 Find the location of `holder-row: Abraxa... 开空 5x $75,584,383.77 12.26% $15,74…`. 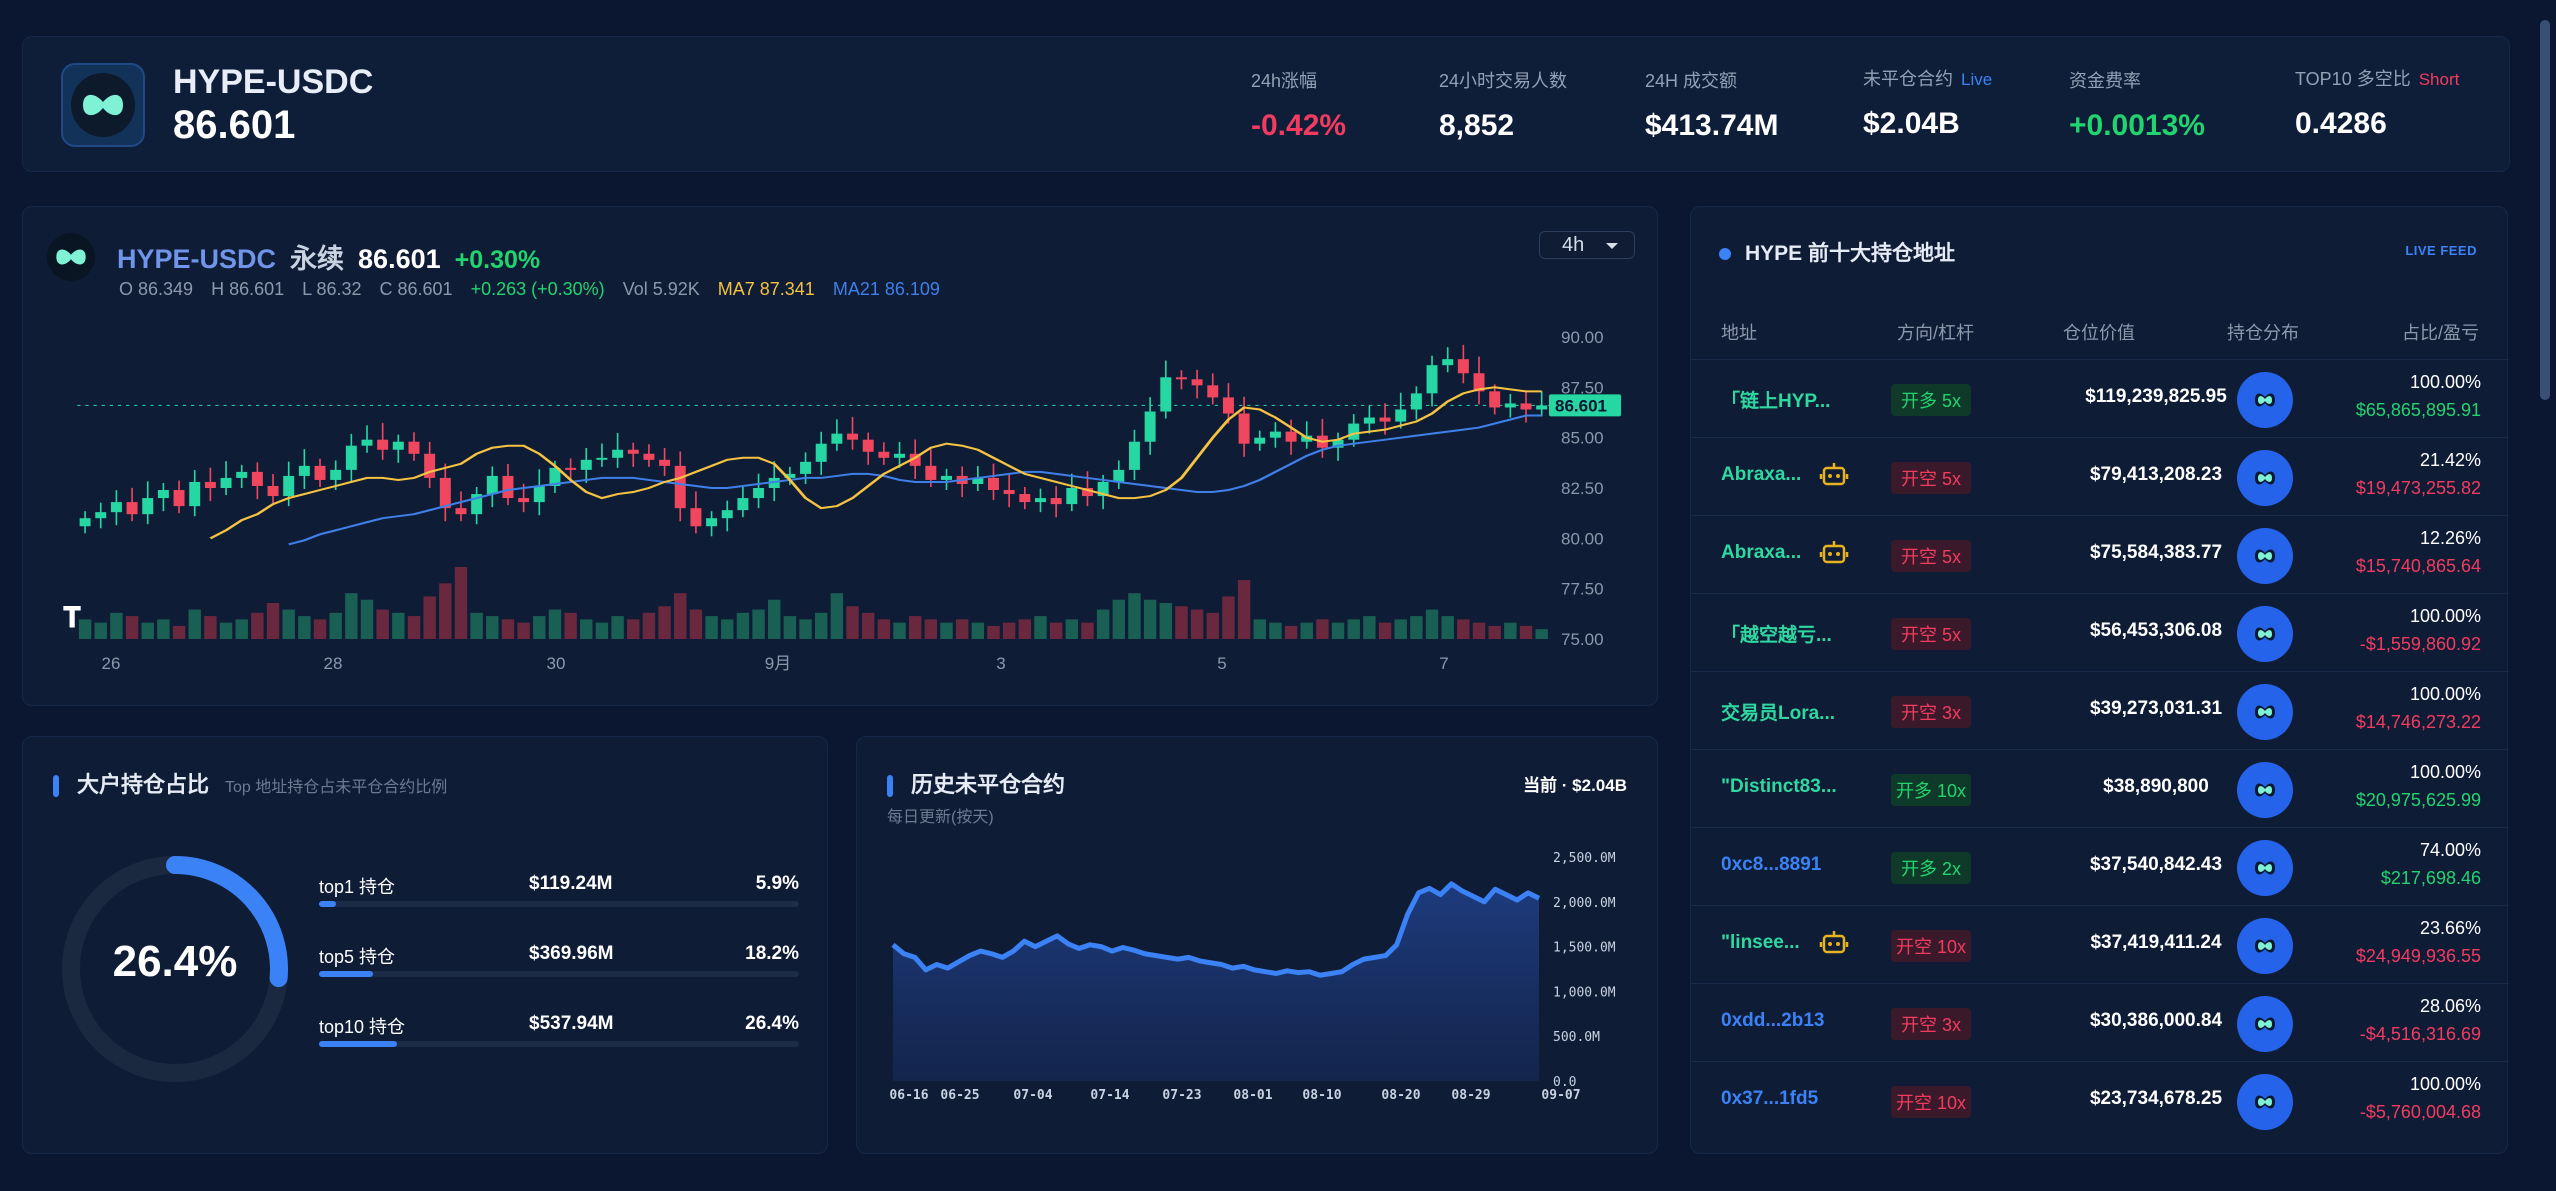

holder-row: Abraxa... 开空 5x $75,584,383.77 12.26% $15,74… is located at coordinates (2100, 554).